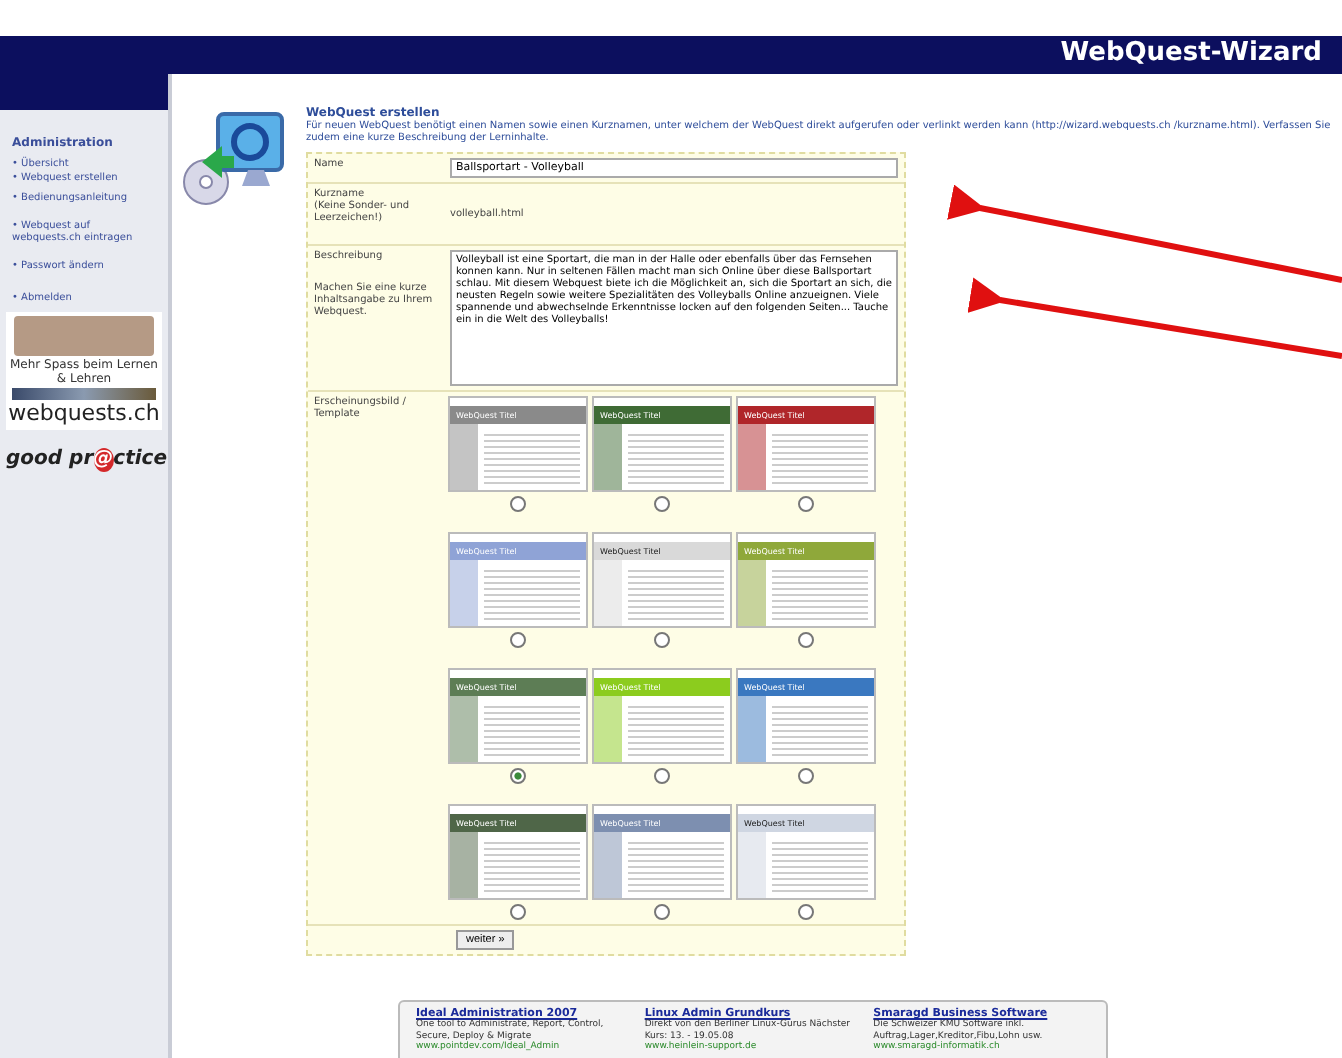 This screenshot has height=1058, width=1342. Describe the element at coordinates (84, 413) in the screenshot. I see `banner-site: webquests.ch` at that location.